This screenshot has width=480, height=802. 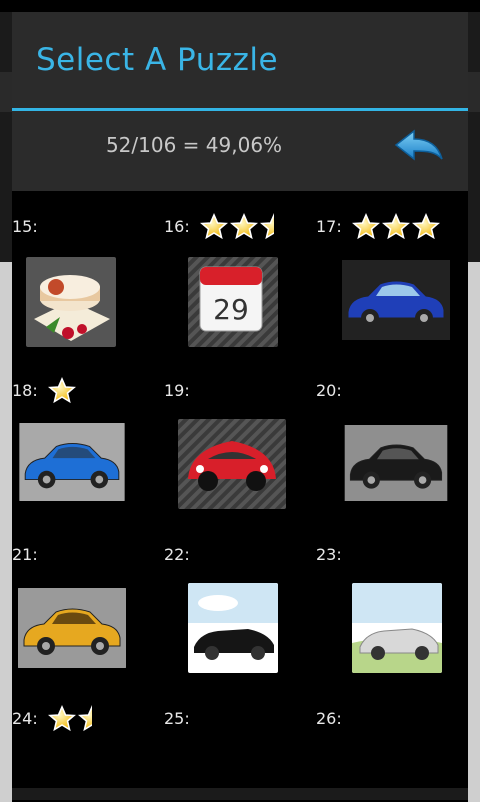 I want to click on puzzle-item: 18:, so click(x=88, y=337).